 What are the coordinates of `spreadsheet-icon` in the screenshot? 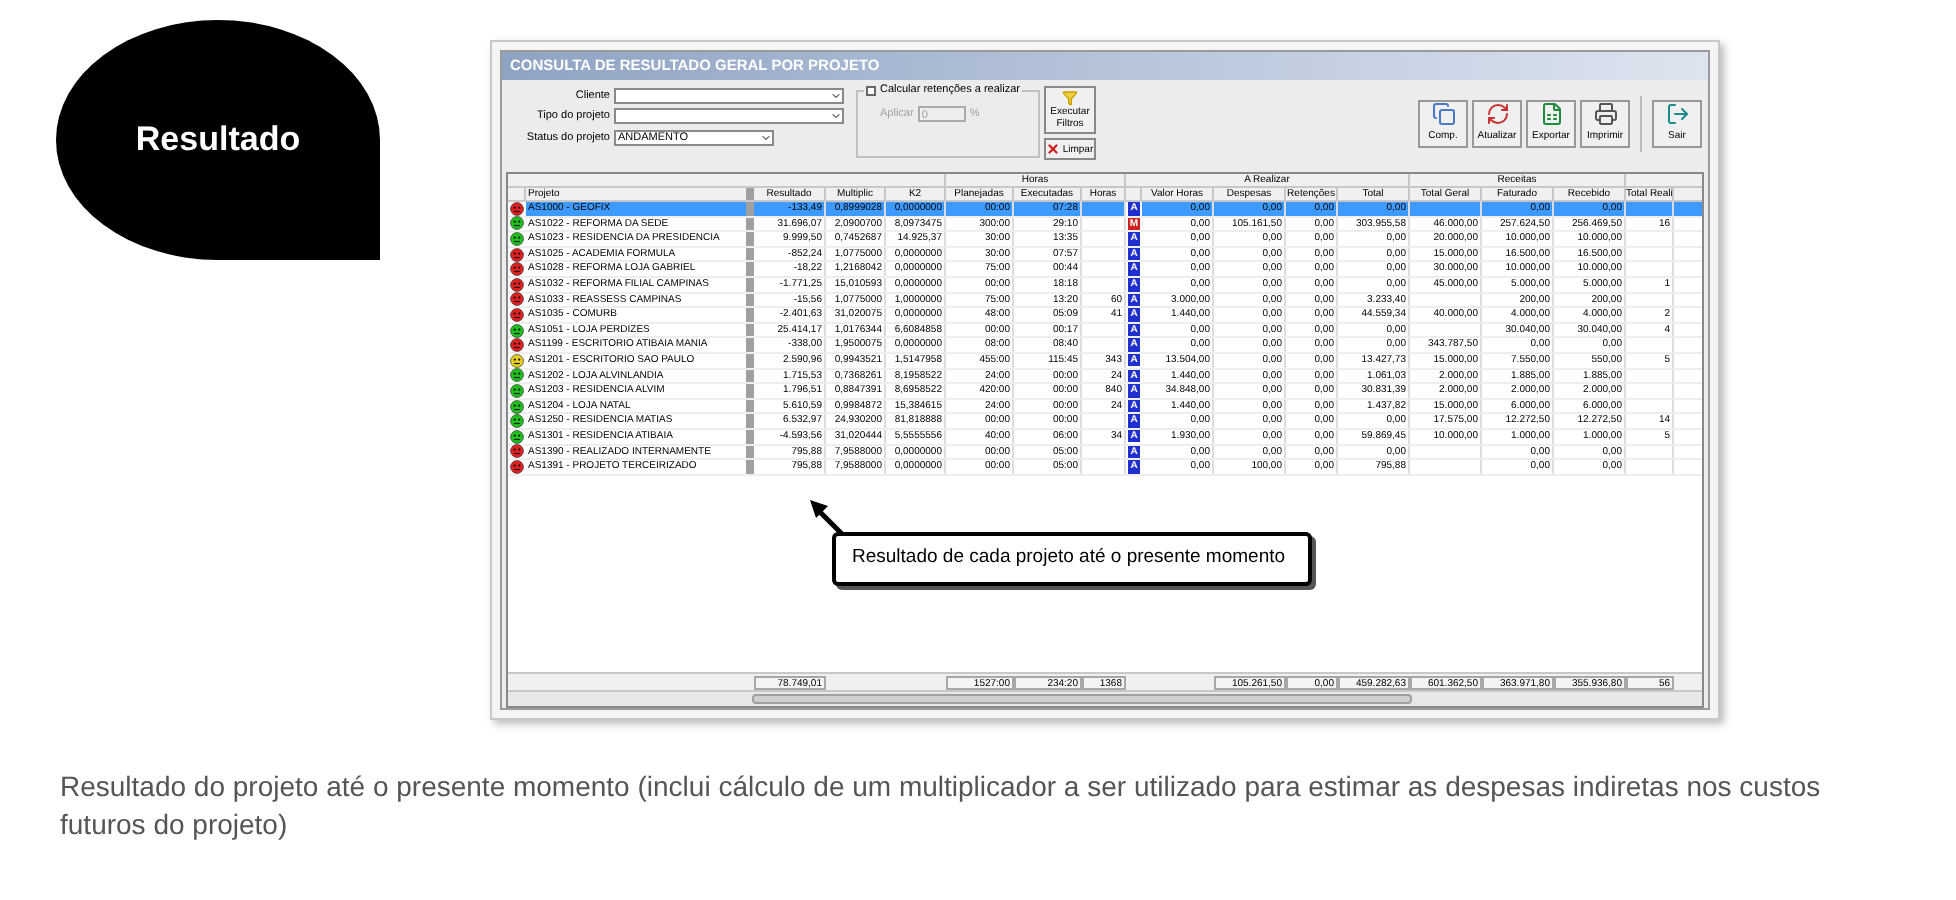 It's located at (1551, 114).